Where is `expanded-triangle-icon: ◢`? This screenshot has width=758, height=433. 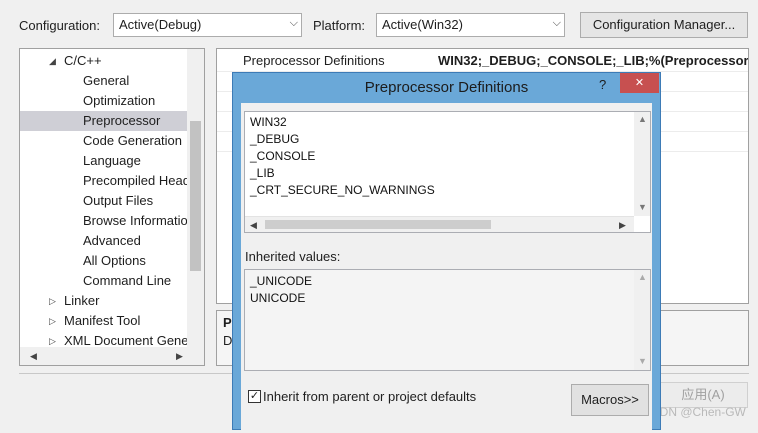
expanded-triangle-icon: ◢ is located at coordinates (52, 61).